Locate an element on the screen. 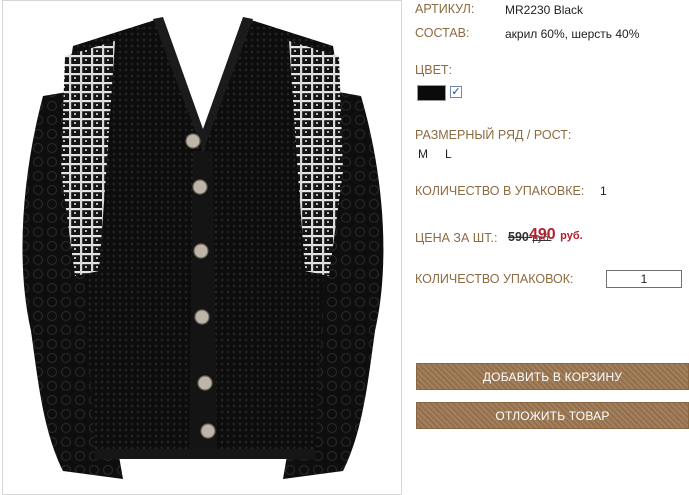 This screenshot has height=495, width=689. postpone-button: ОТЛОЖИТЬ ТОВАР is located at coordinates (552, 415).